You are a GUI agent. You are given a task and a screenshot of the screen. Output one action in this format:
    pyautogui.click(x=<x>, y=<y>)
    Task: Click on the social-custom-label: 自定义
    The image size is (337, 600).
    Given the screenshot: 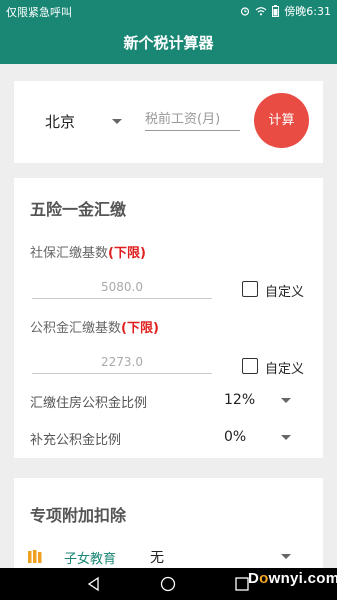 What is the action you would take?
    pyautogui.click(x=285, y=292)
    